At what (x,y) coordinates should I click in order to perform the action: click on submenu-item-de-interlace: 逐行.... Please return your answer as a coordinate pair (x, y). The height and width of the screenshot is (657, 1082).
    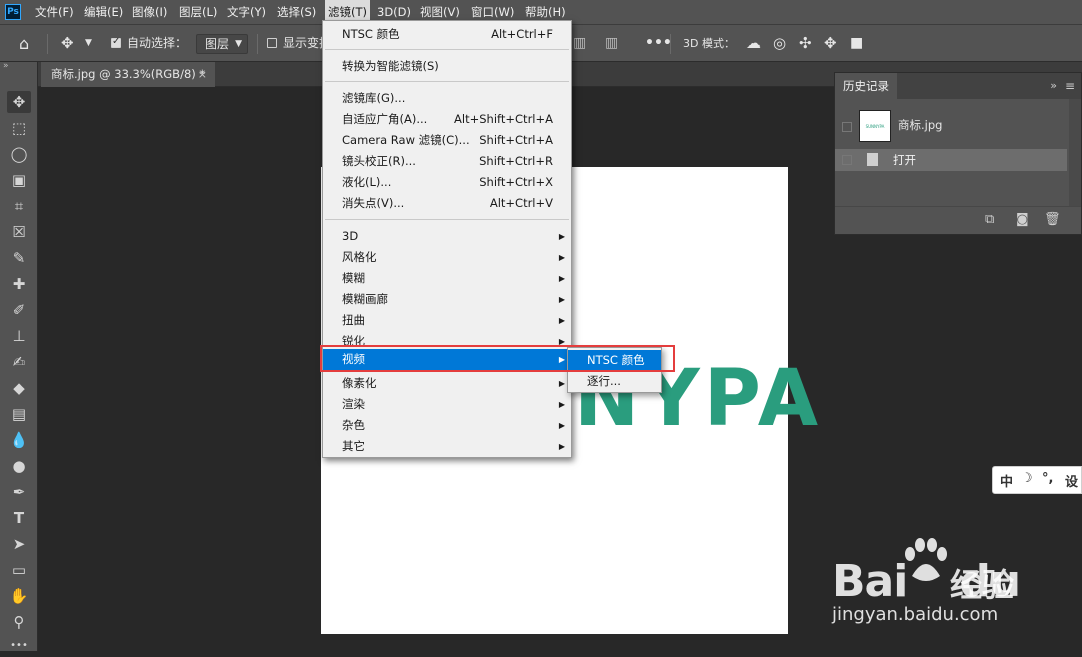
    Looking at the image, I should click on (614, 381).